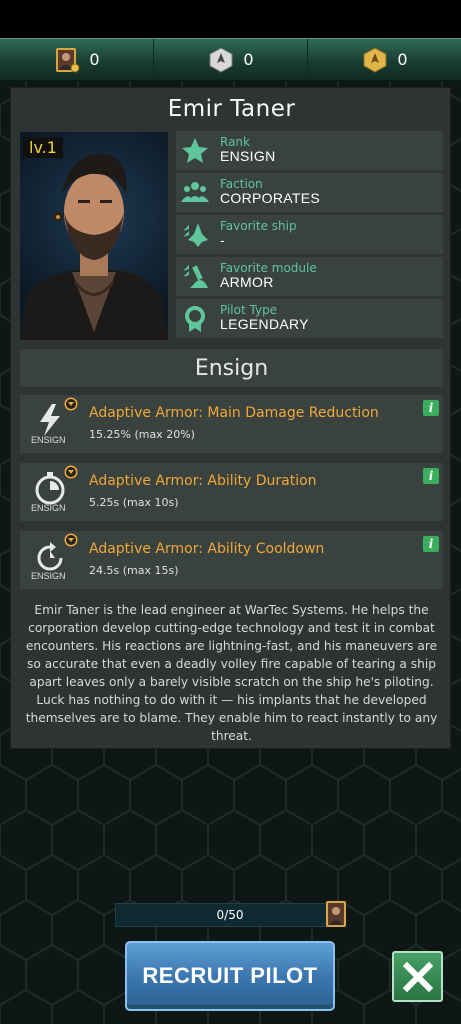 The image size is (461, 1024). What do you see at coordinates (309, 276) in the screenshot?
I see `info-row-favorite-module: Favorite module ARMOR` at bounding box center [309, 276].